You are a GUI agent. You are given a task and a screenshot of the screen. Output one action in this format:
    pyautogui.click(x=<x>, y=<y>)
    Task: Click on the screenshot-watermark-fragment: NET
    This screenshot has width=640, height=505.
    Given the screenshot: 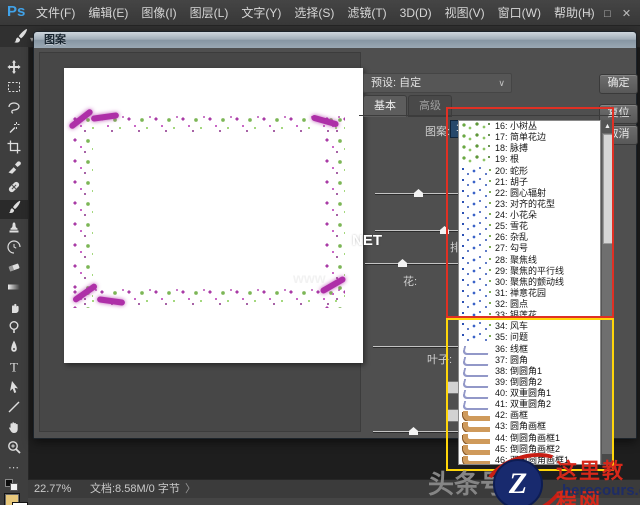 What is the action you would take?
    pyautogui.click(x=367, y=240)
    